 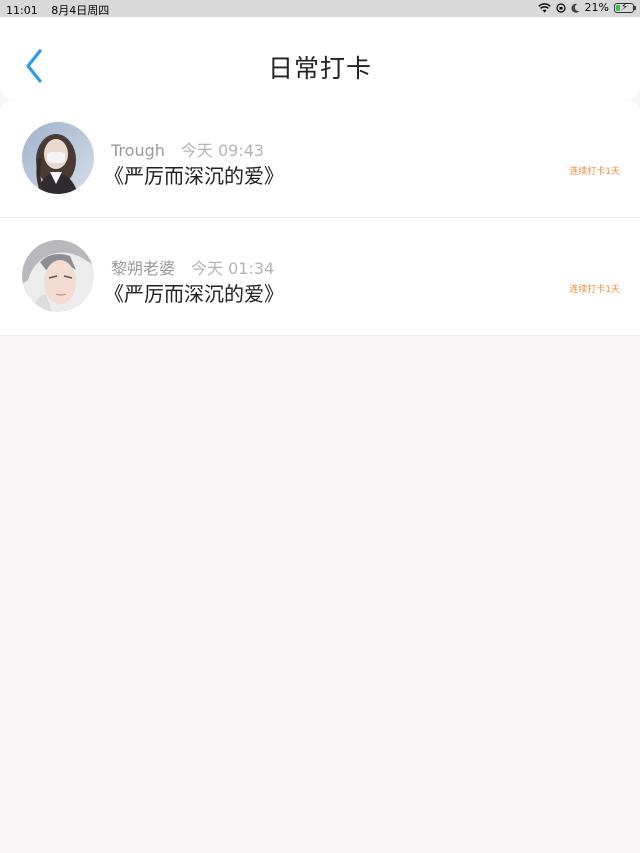 I want to click on status-time: 11:01, so click(x=22, y=10).